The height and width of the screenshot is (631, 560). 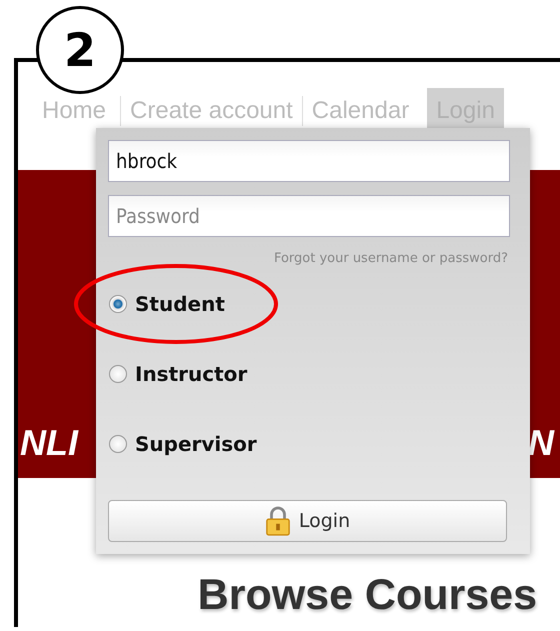 What do you see at coordinates (309, 161) in the screenshot?
I see `username-field: hbrock` at bounding box center [309, 161].